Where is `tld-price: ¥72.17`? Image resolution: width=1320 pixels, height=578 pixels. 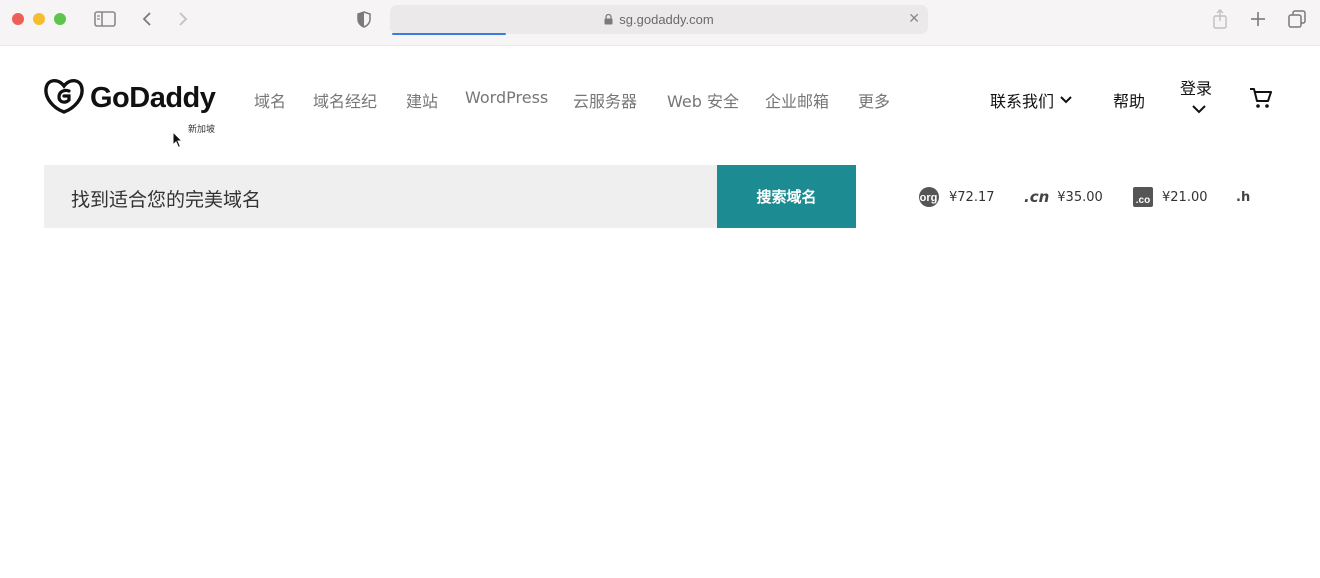
tld-price: ¥72.17 is located at coordinates (972, 197).